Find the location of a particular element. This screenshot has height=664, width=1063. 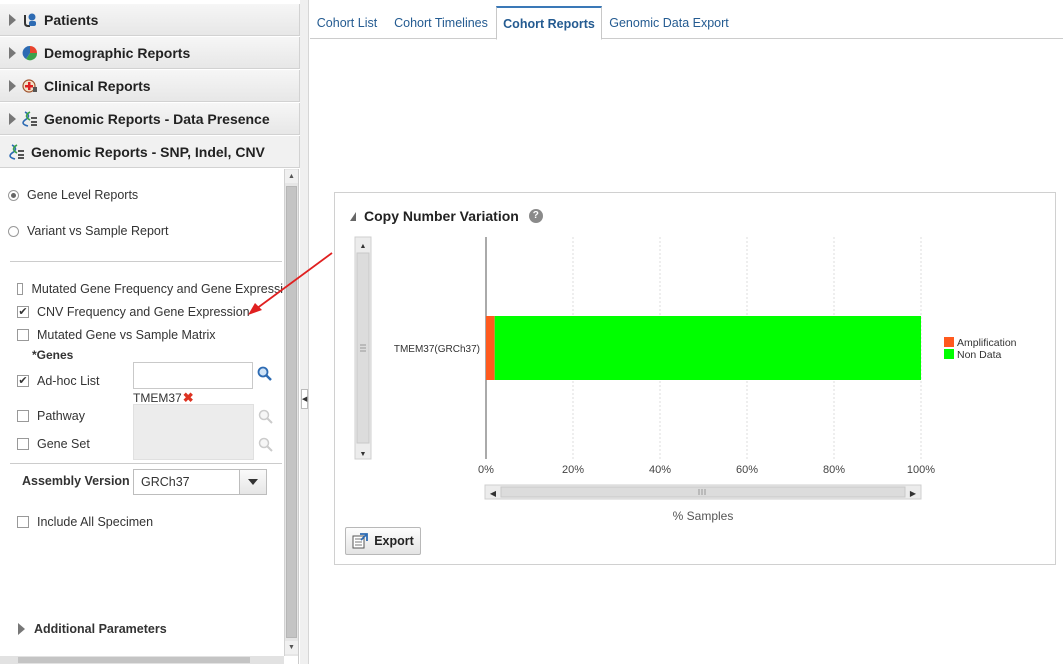

radio-label: Gene Level Reports is located at coordinates (83, 195).